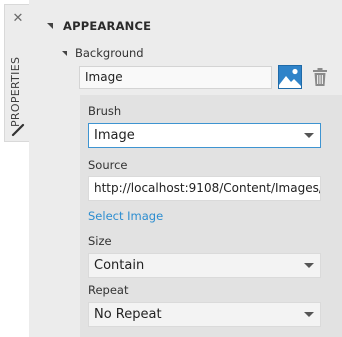 The image size is (342, 337). I want to click on image-picker-icon, so click(290, 77).